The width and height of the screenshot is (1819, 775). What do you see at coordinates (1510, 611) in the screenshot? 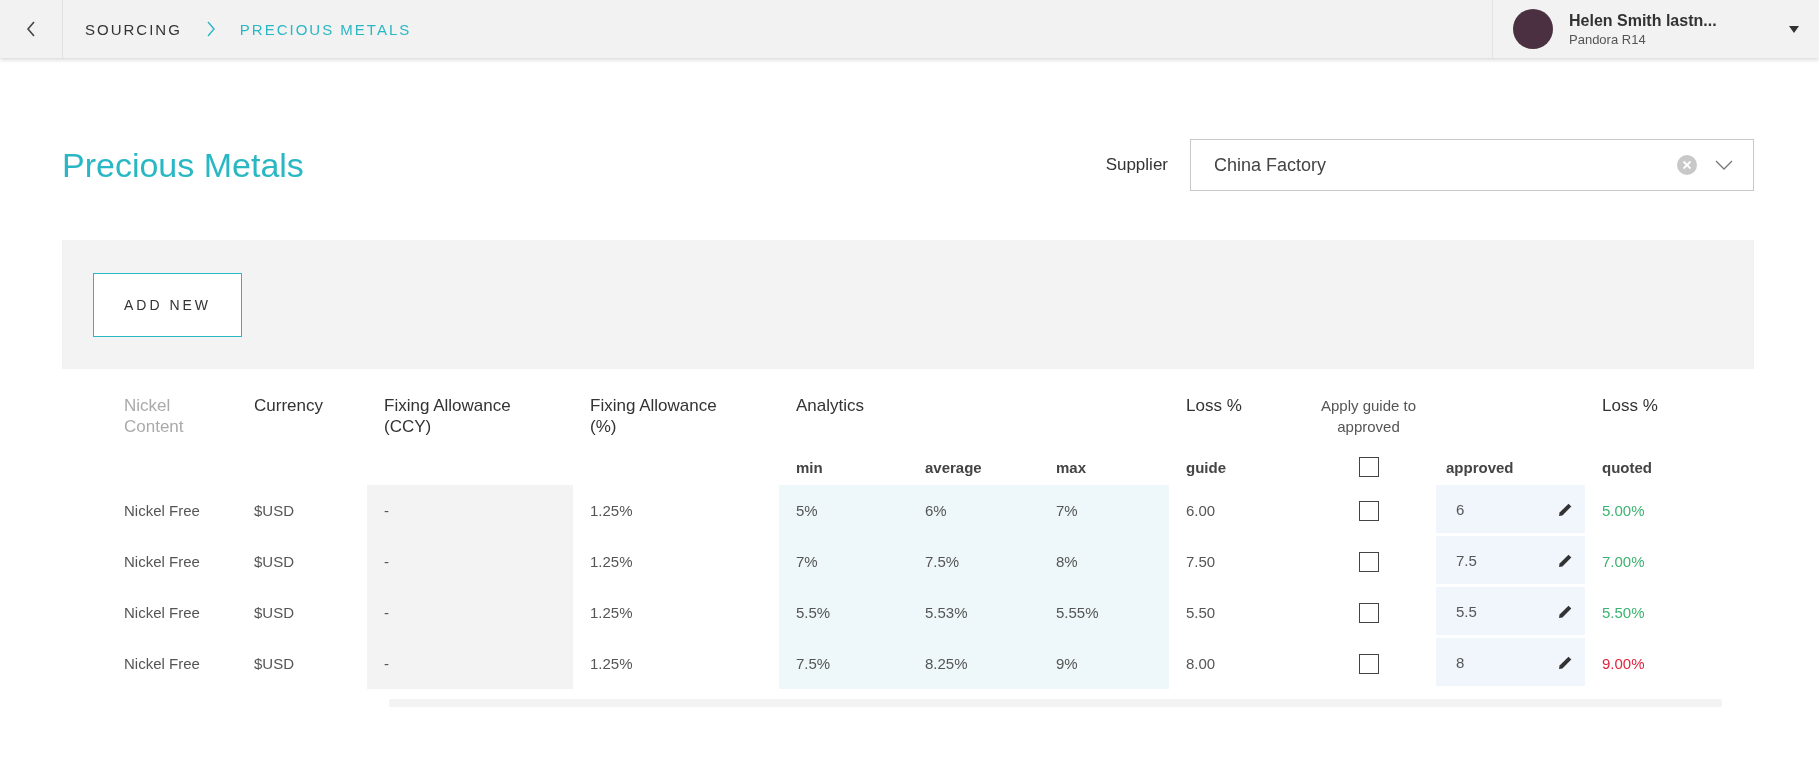
I see `approved-input: 5.5` at bounding box center [1510, 611].